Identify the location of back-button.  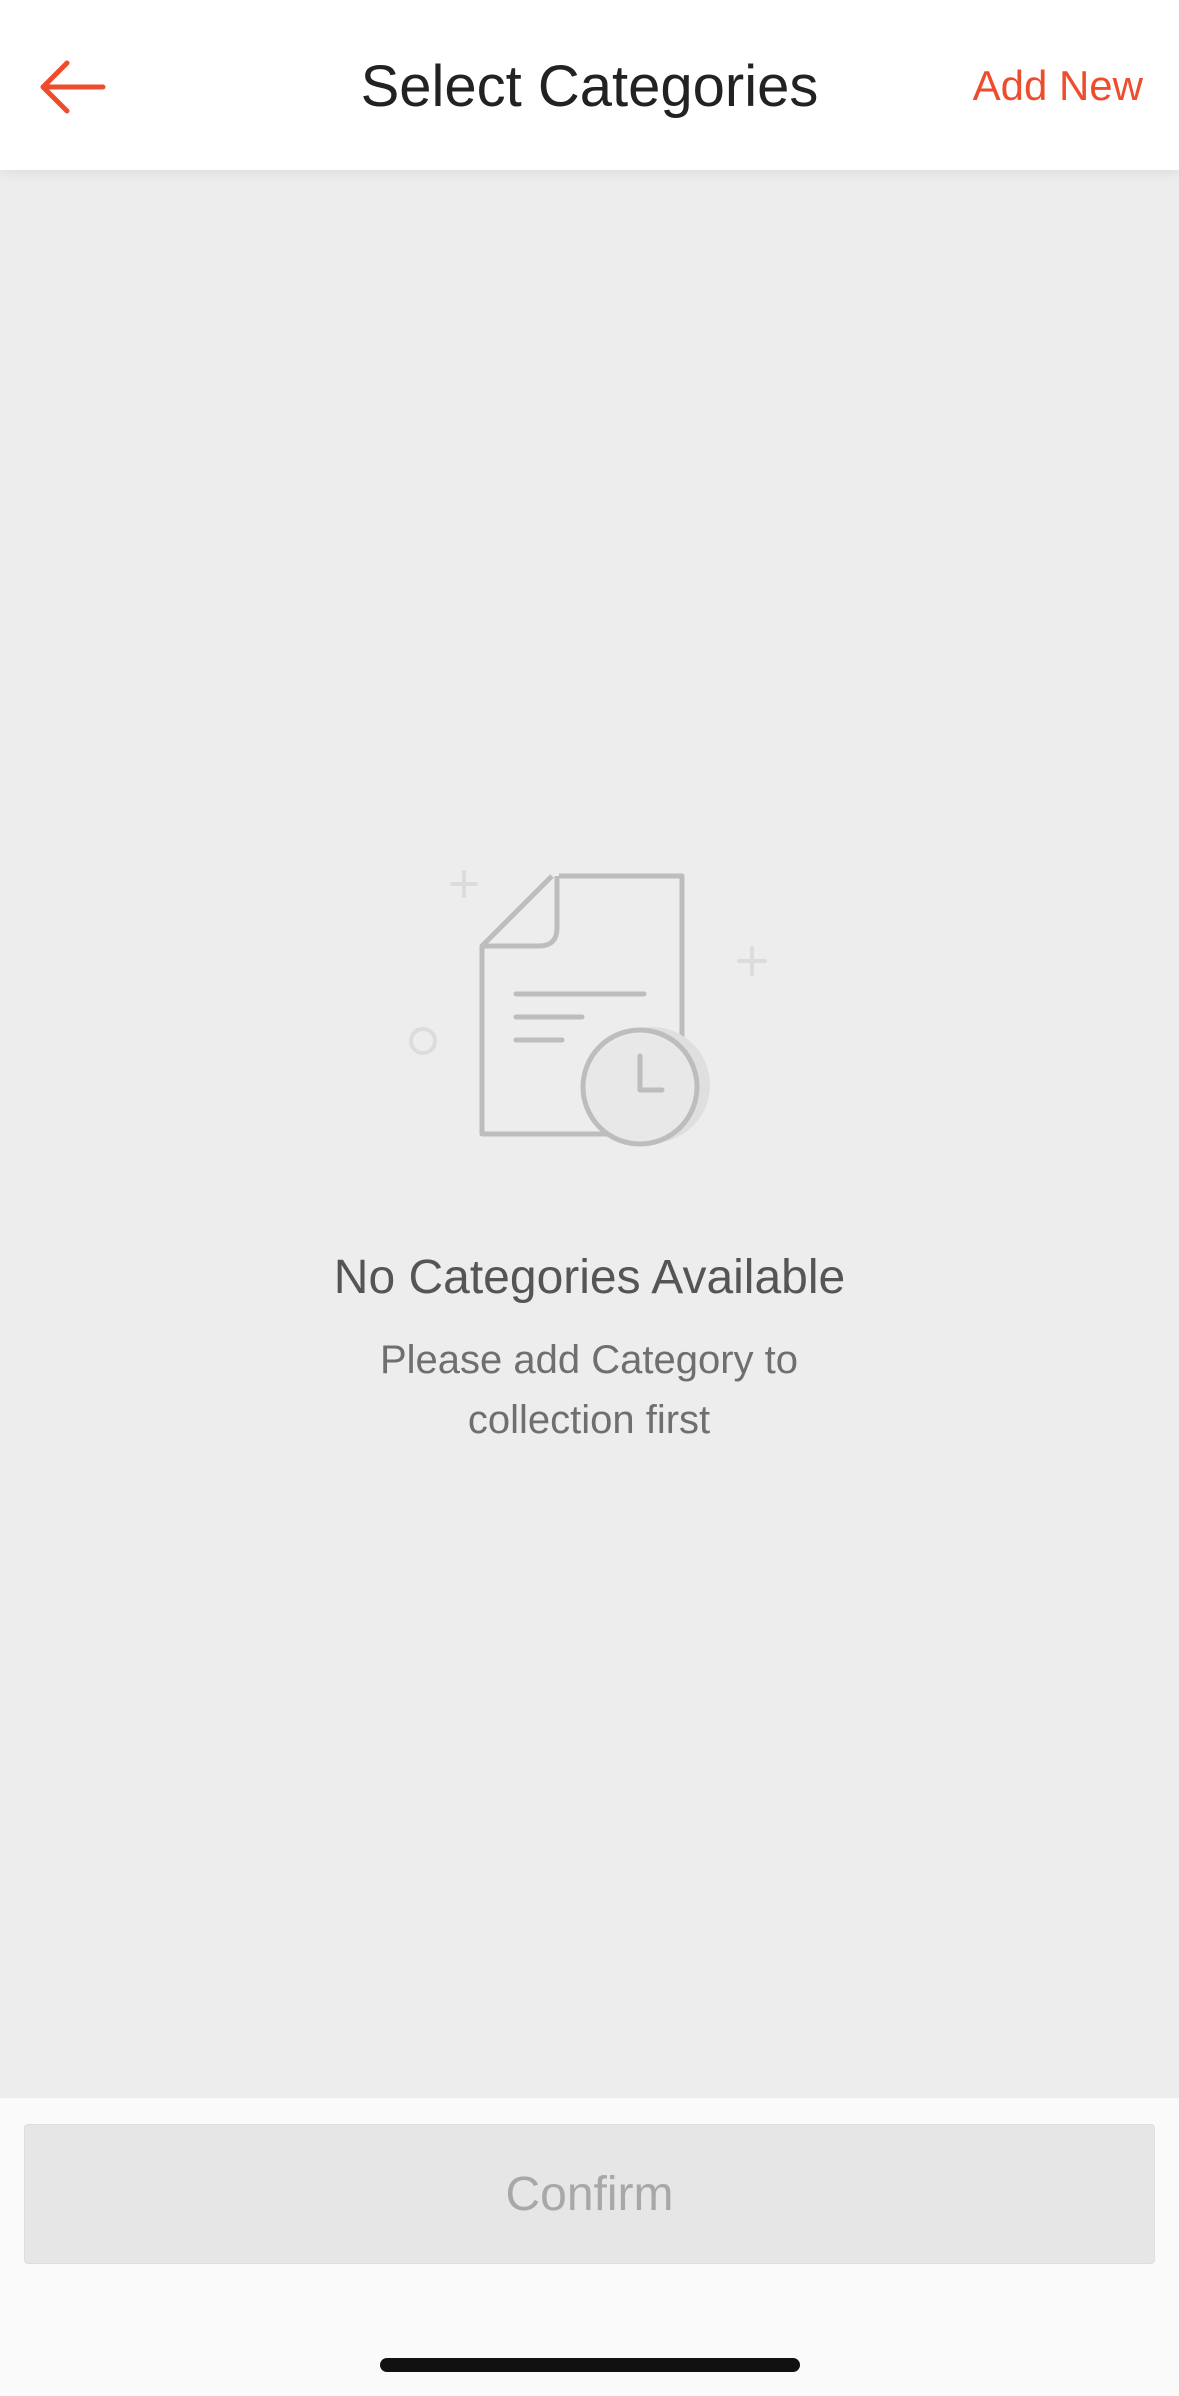
(72, 87).